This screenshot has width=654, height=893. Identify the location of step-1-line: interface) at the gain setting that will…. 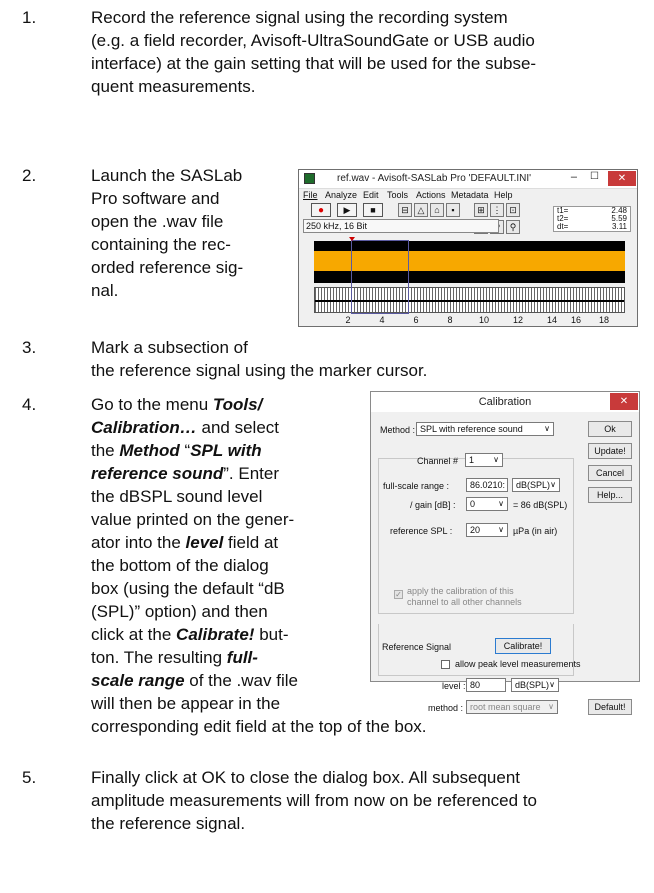
(314, 63).